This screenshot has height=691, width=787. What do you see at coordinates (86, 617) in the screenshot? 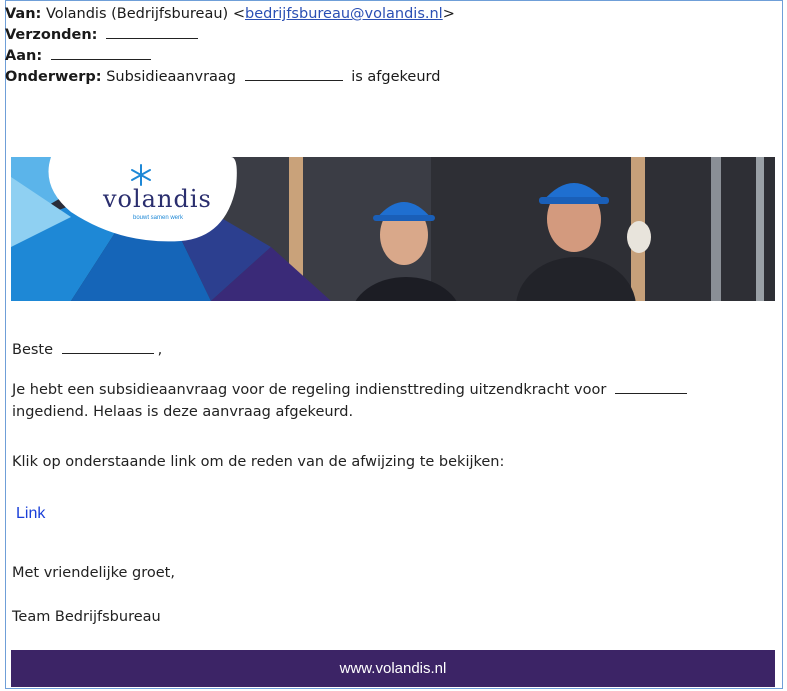
I see `signature: Team Bedrijfsbureau` at bounding box center [86, 617].